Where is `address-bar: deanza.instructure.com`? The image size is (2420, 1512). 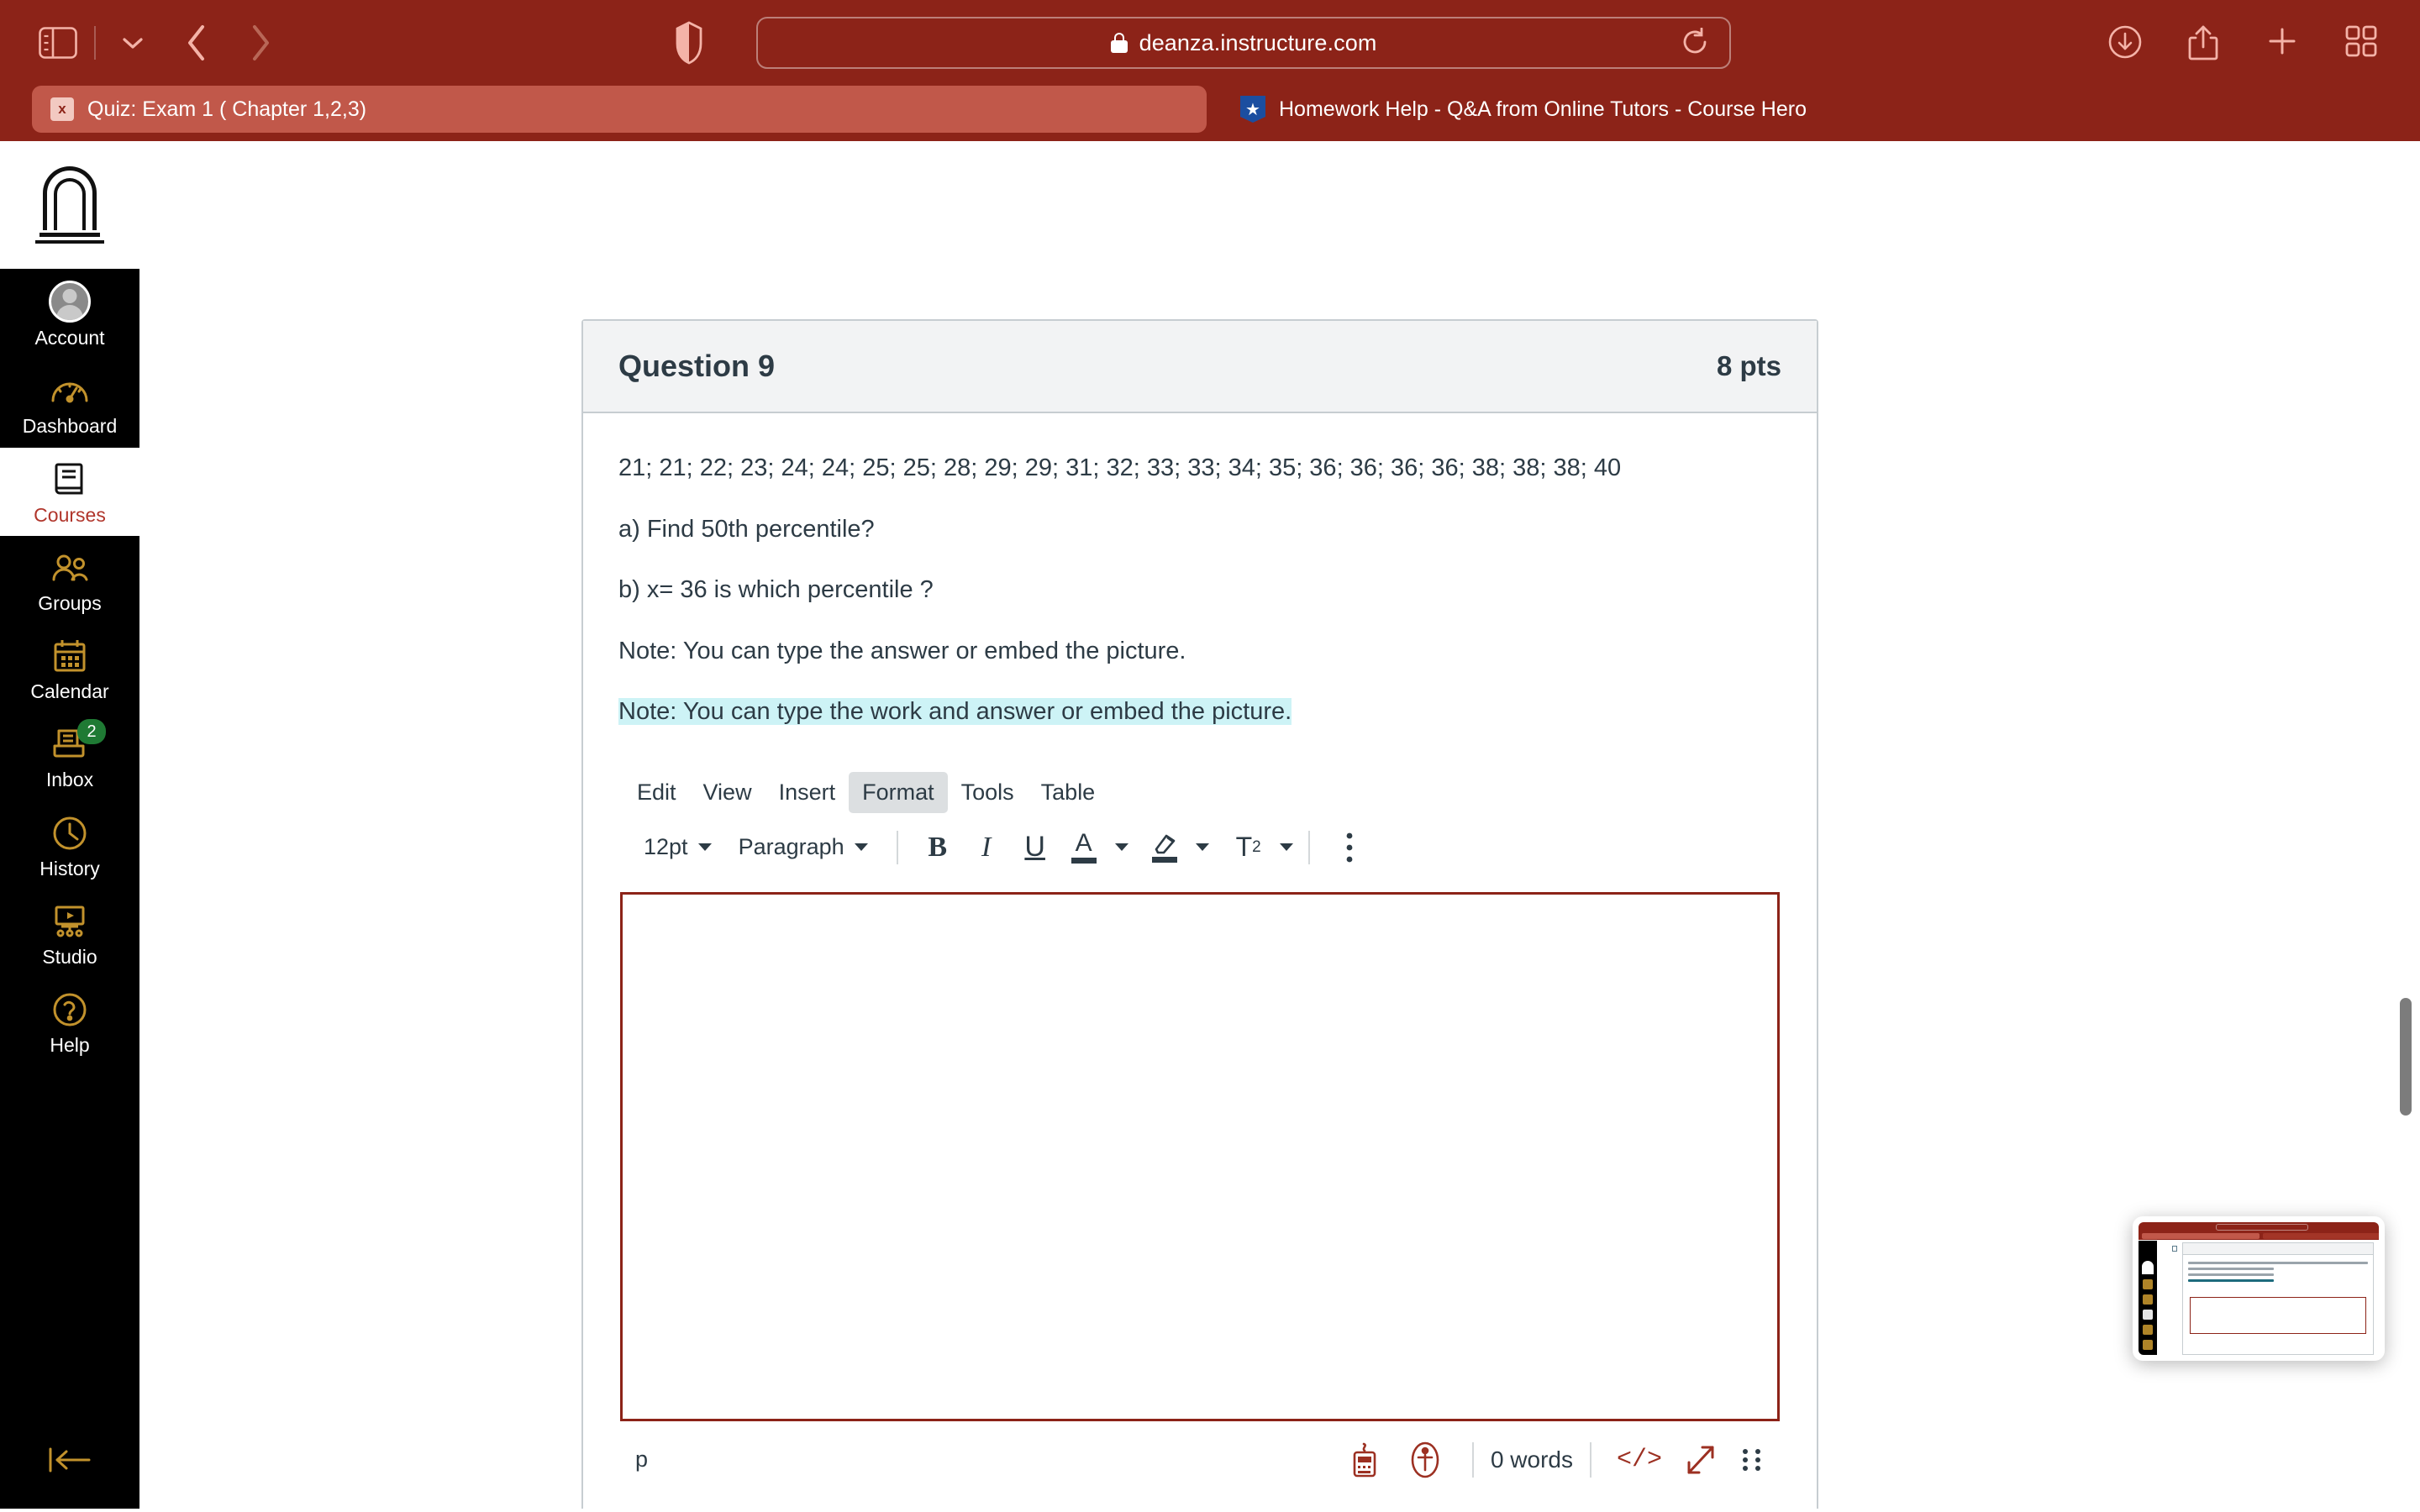
address-bar: deanza.instructure.com is located at coordinates (1243, 43).